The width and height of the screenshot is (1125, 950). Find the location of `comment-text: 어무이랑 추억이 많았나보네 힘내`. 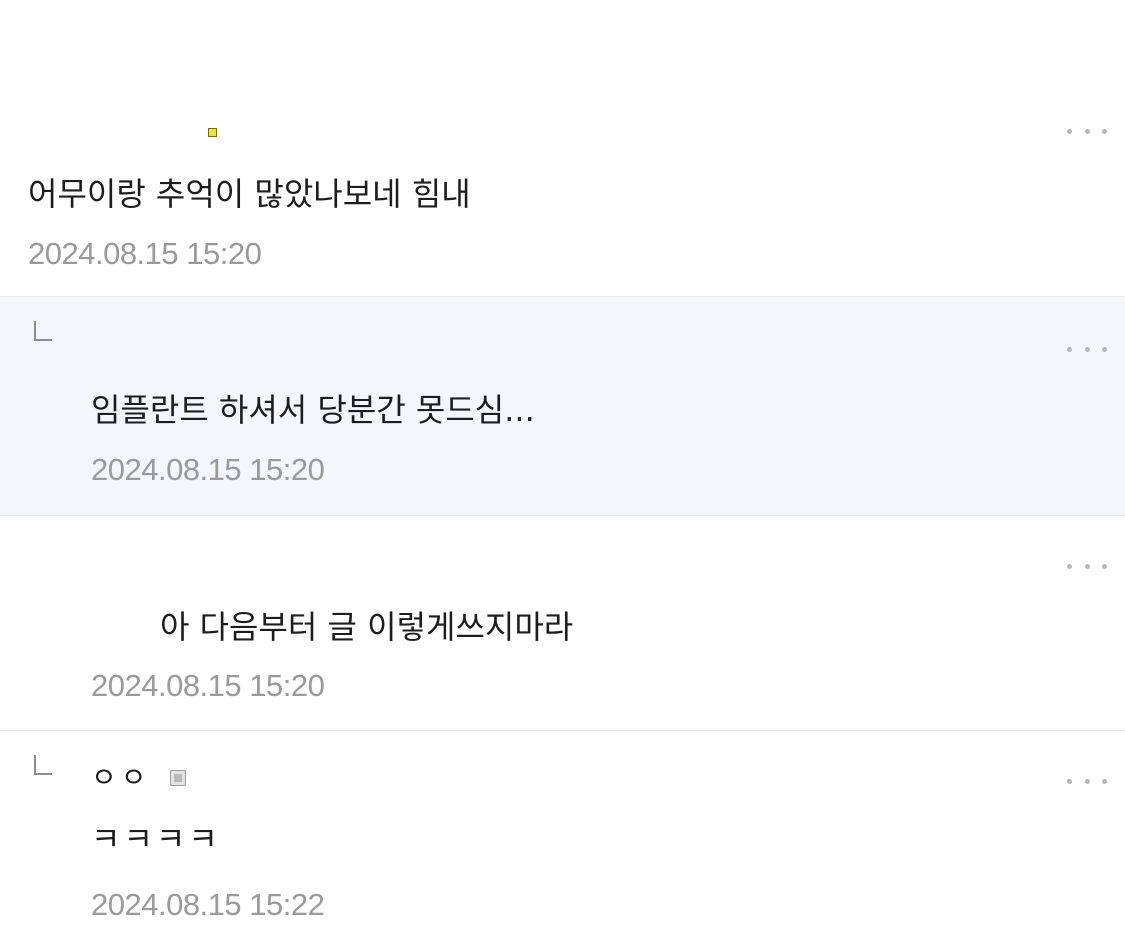

comment-text: 어무이랑 추억이 많았나보네 힘내 is located at coordinates (249, 194).